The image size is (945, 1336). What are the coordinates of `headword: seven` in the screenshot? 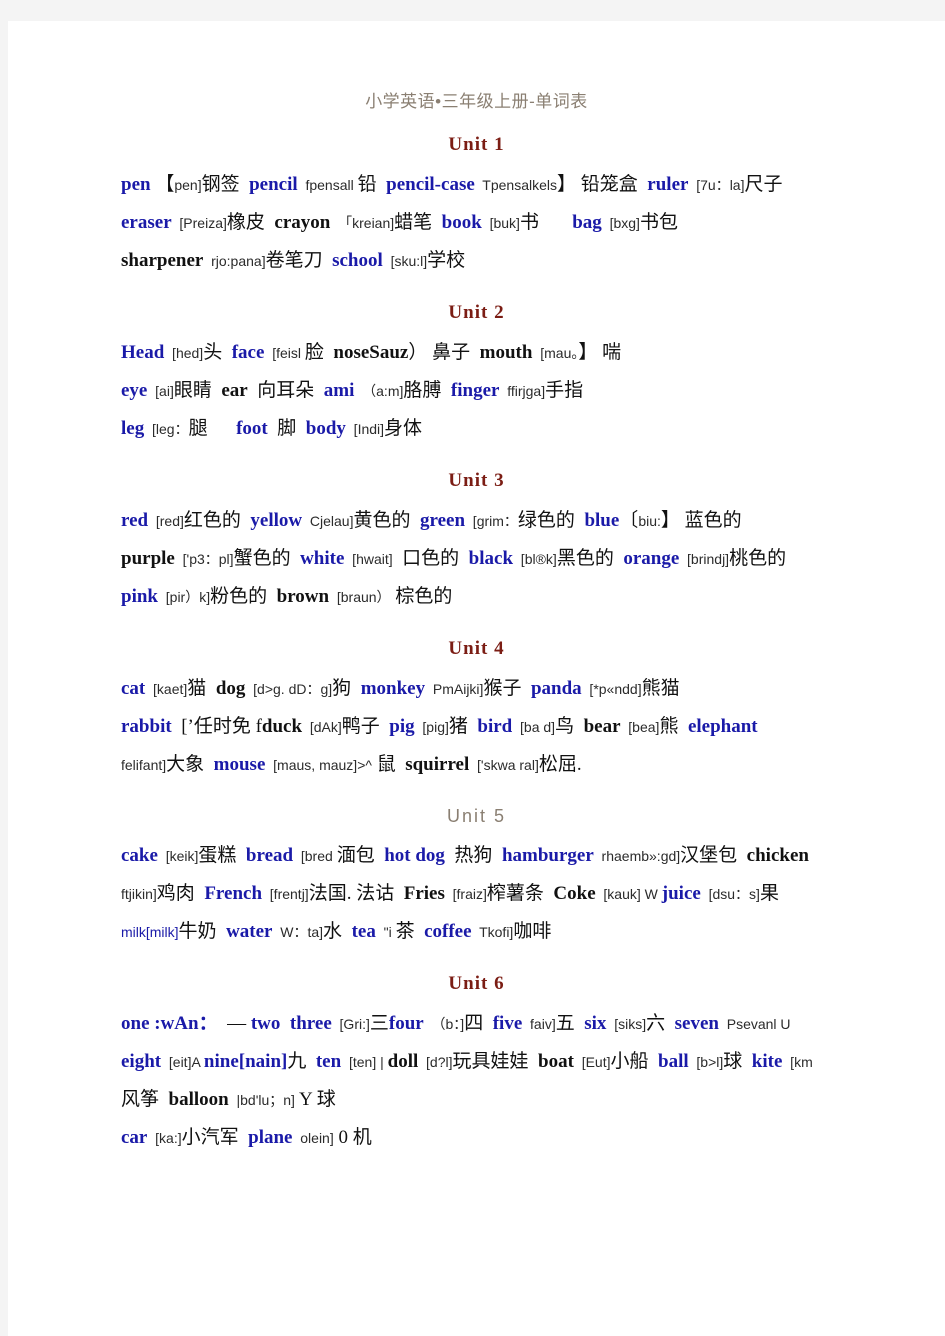 It's located at (696, 1023).